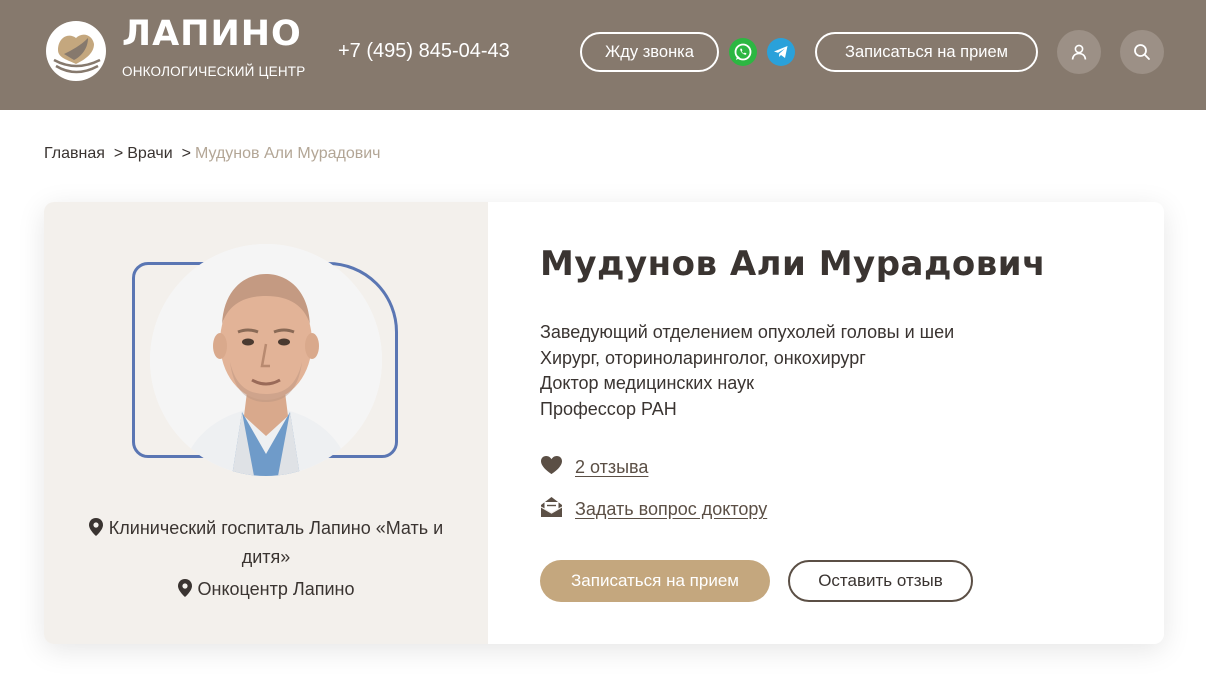 This screenshot has width=1206, height=685. What do you see at coordinates (926, 52) in the screenshot?
I see `header-appointment-button: Записаться на прием` at bounding box center [926, 52].